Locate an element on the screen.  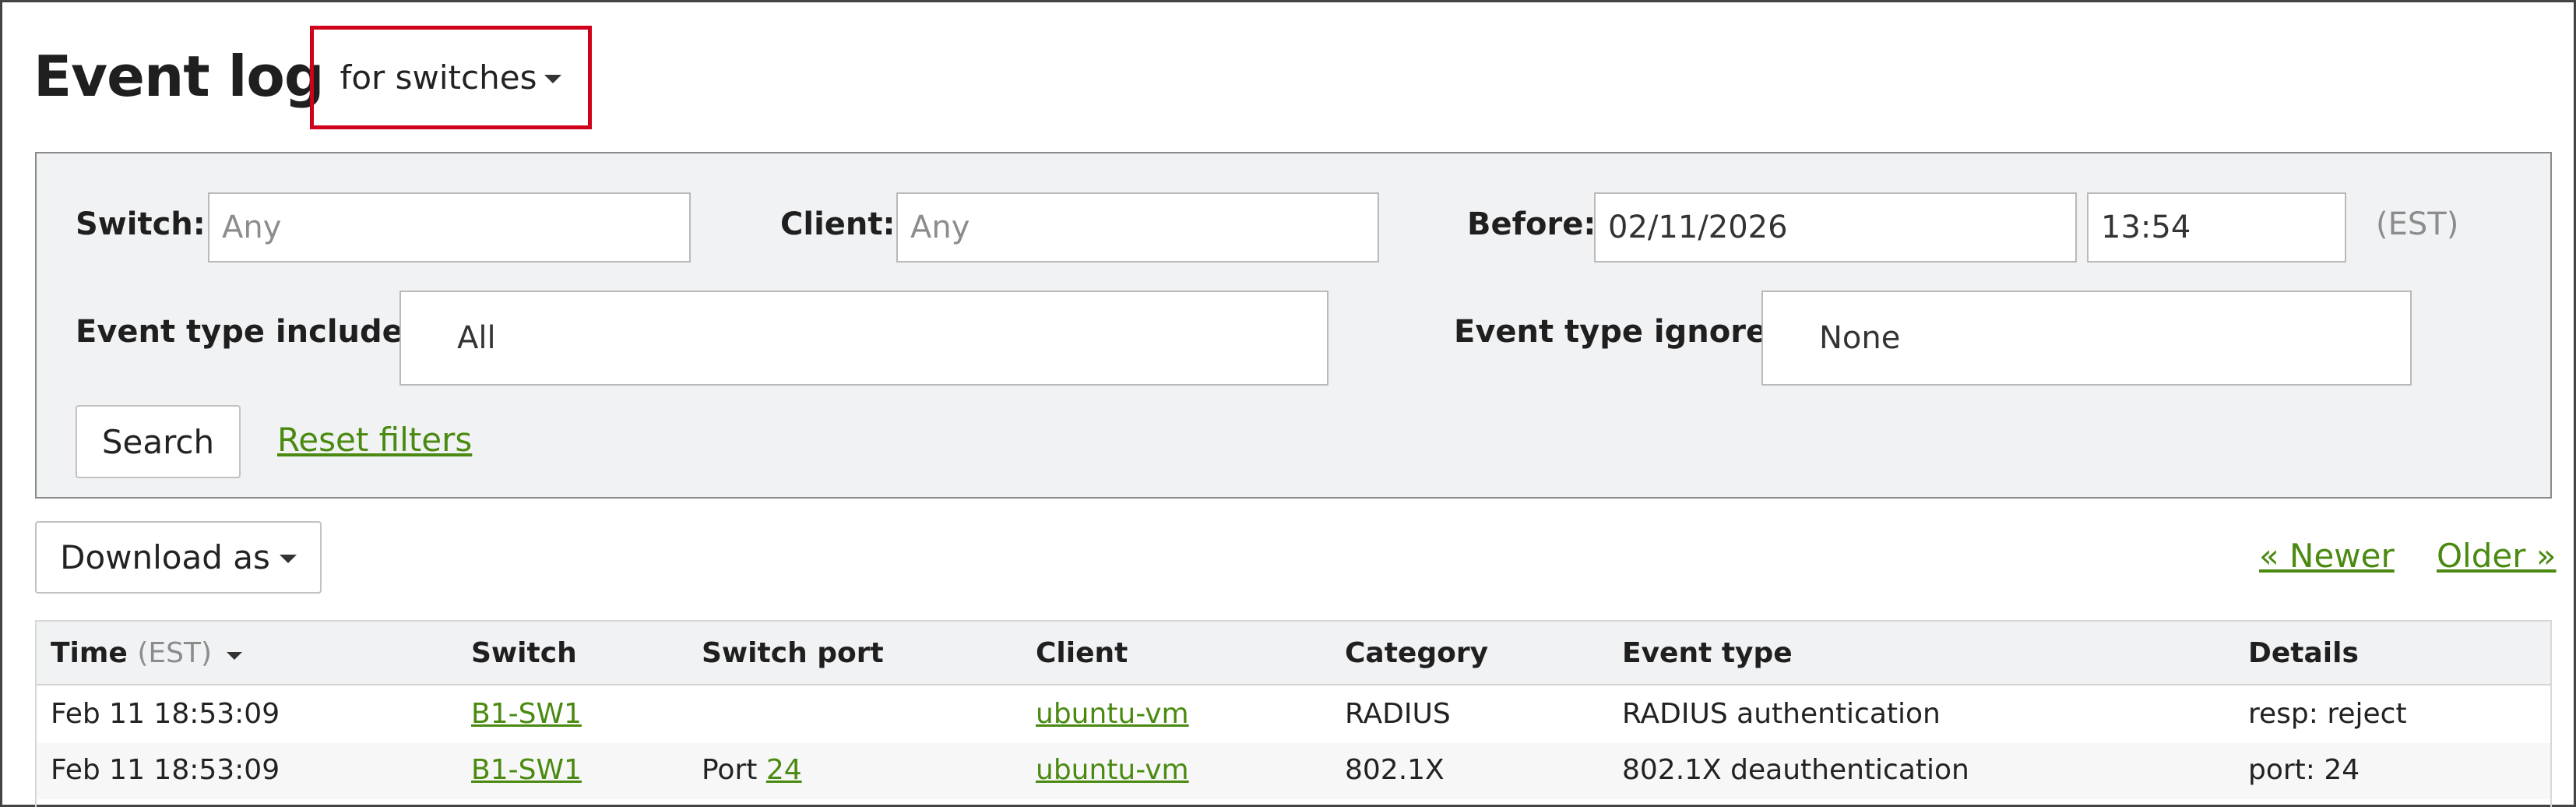
cell-details: resp: reject is located at coordinates (2327, 714).